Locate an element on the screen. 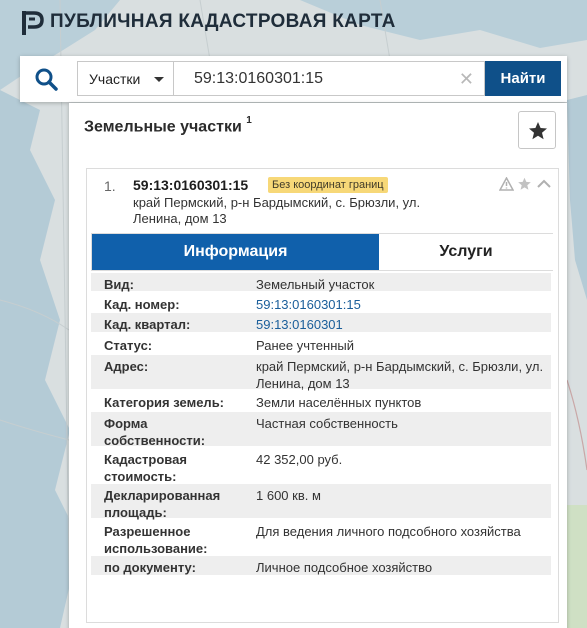 Image resolution: width=587 pixels, height=628 pixels. results-count: 1 is located at coordinates (249, 120).